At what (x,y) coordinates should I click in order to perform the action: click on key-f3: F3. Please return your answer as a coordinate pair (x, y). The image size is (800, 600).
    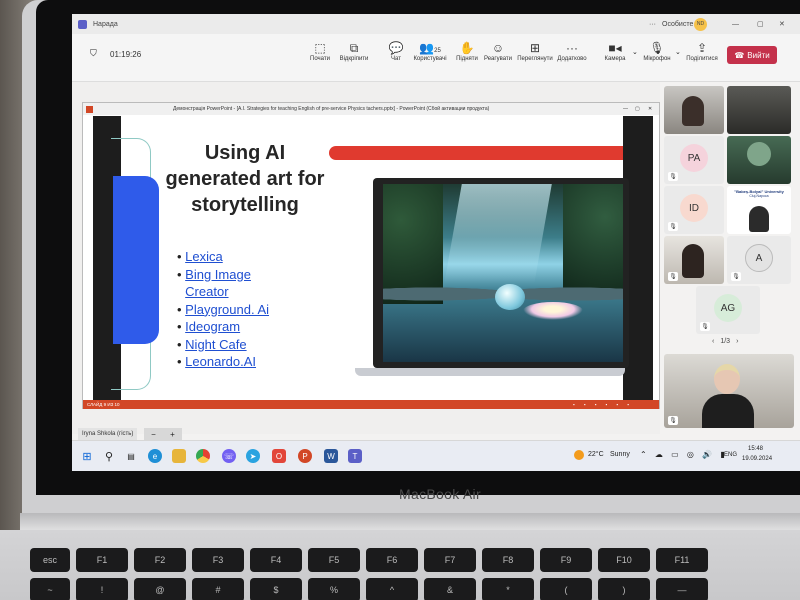
    Looking at the image, I should click on (218, 560).